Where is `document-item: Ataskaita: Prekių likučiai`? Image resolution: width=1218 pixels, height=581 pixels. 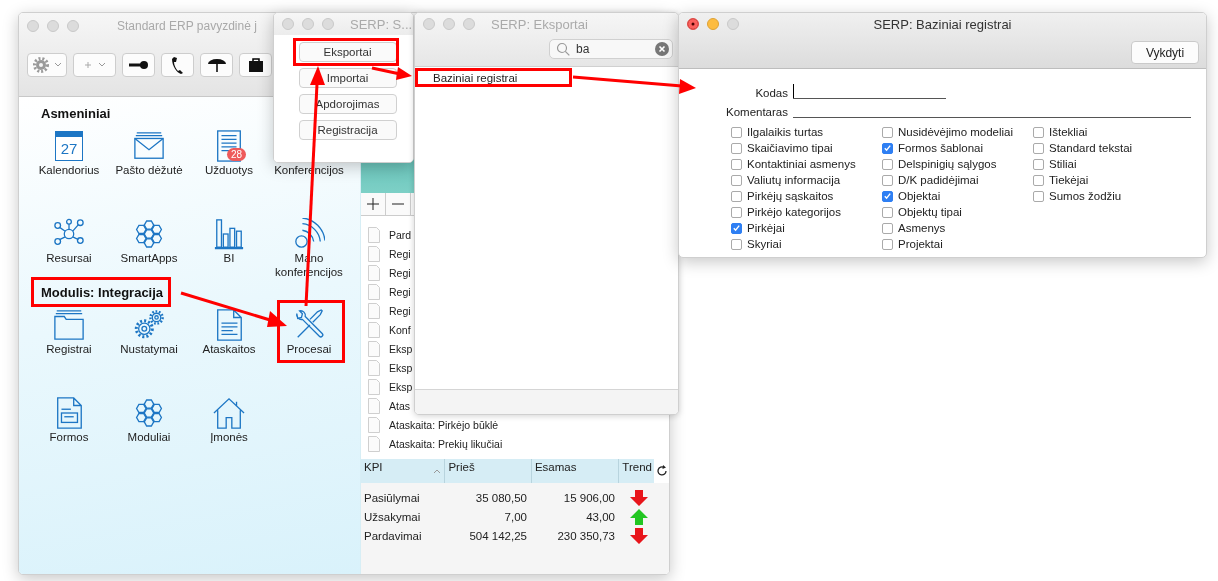 document-item: Ataskaita: Prekių likučiai is located at coordinates (446, 443).